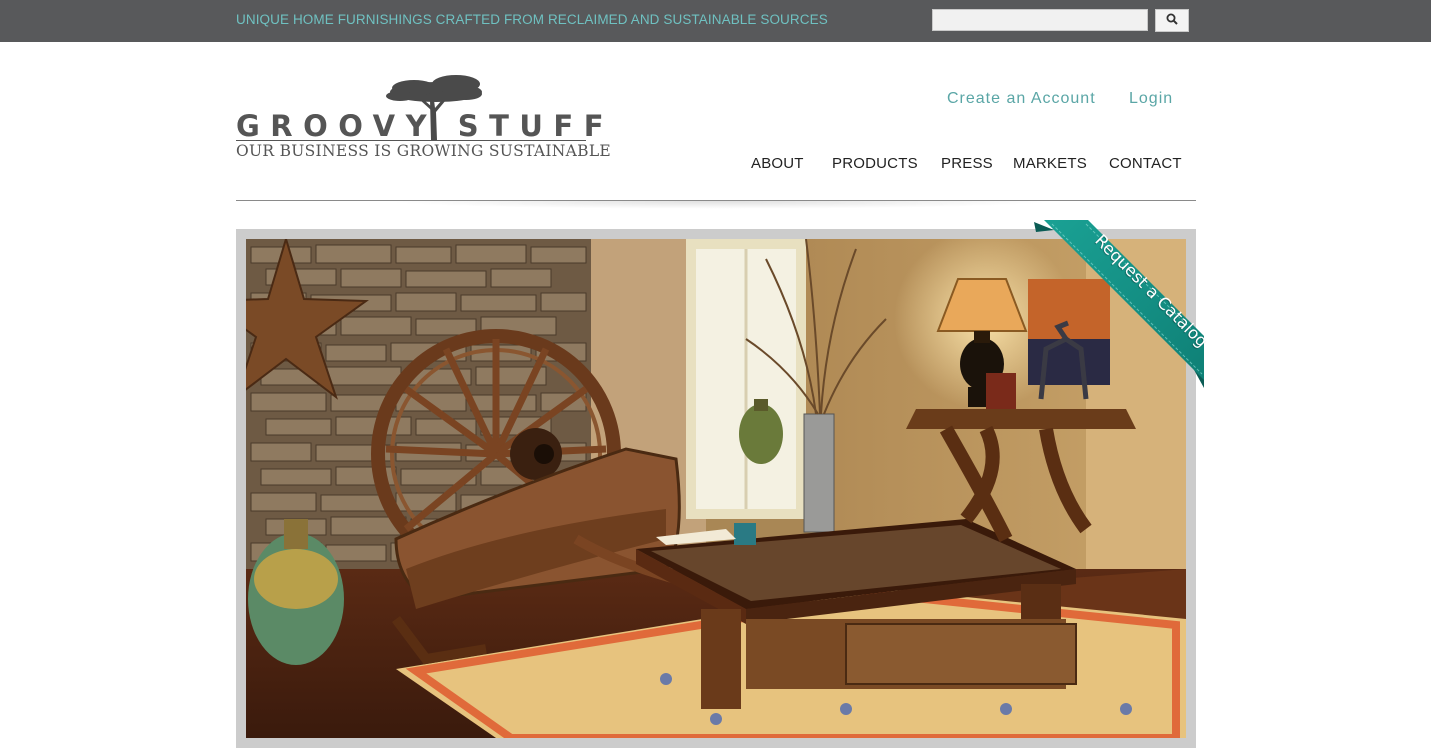 This screenshot has width=1431, height=754. What do you see at coordinates (411, 140) in the screenshot?
I see `logo-divider` at bounding box center [411, 140].